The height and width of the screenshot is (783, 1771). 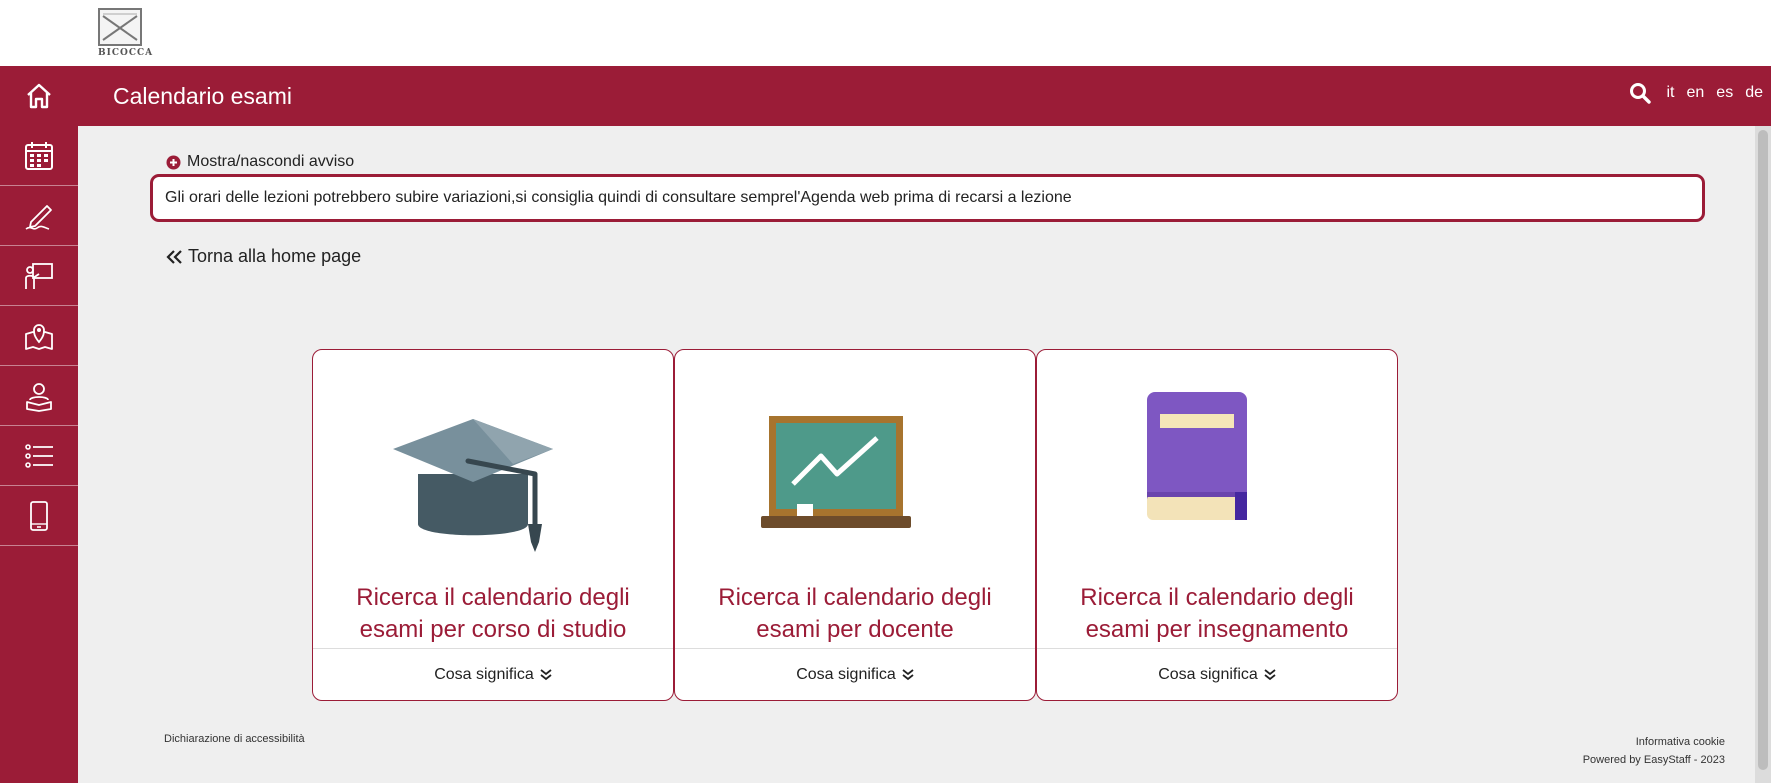 I want to click on accessibility-link: Dichiarazione di accessibilità, so click(x=234, y=739).